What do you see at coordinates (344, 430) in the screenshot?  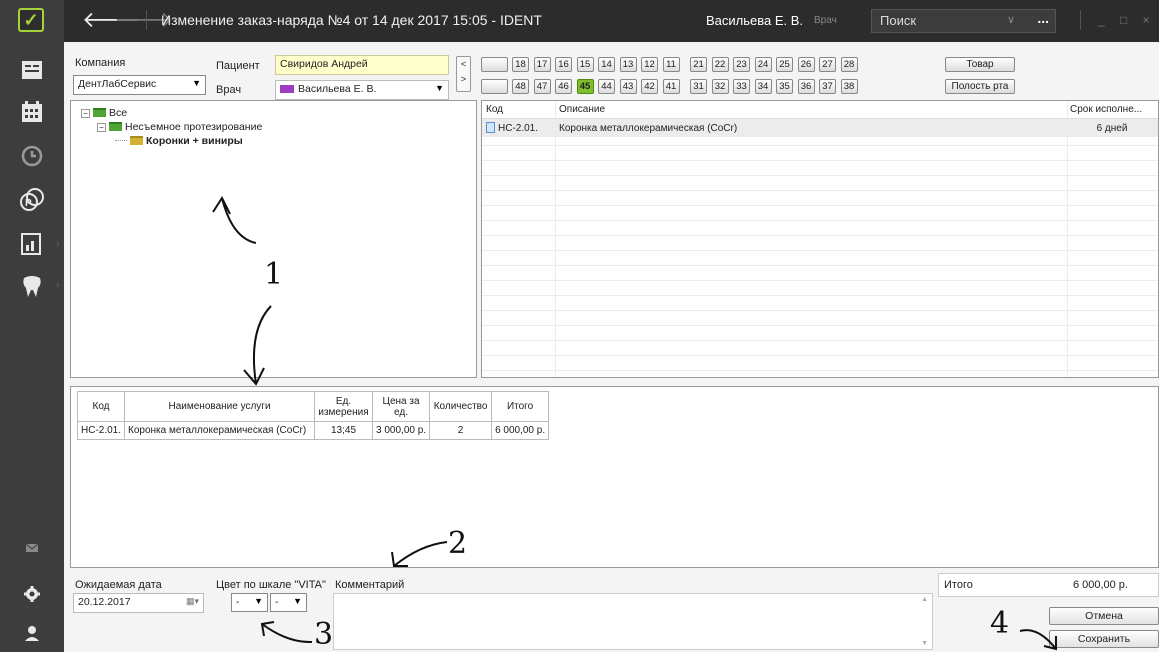 I see `order-unit: 13;45` at bounding box center [344, 430].